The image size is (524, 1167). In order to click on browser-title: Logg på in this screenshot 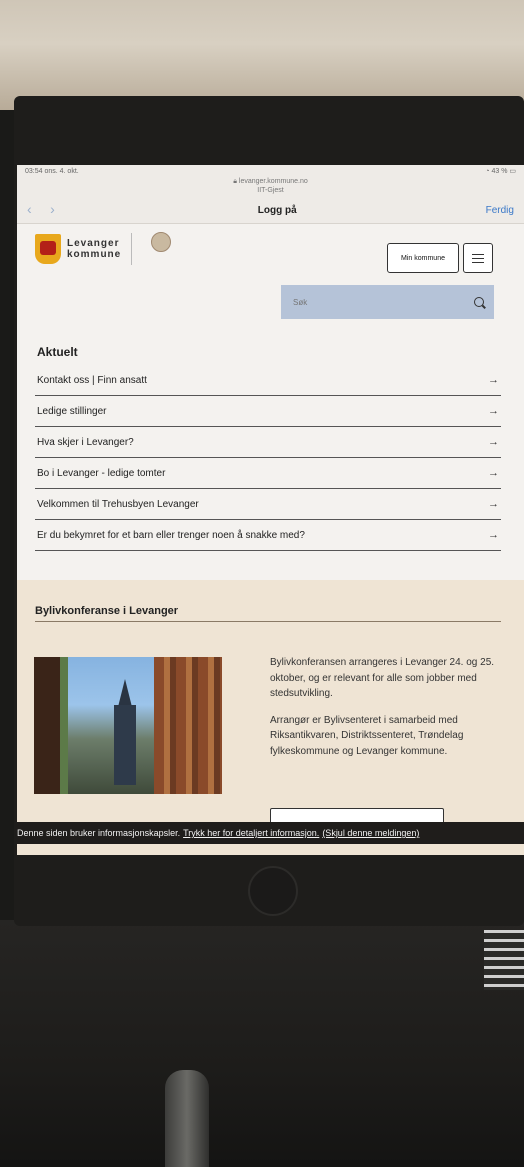, I will do `click(277, 210)`.